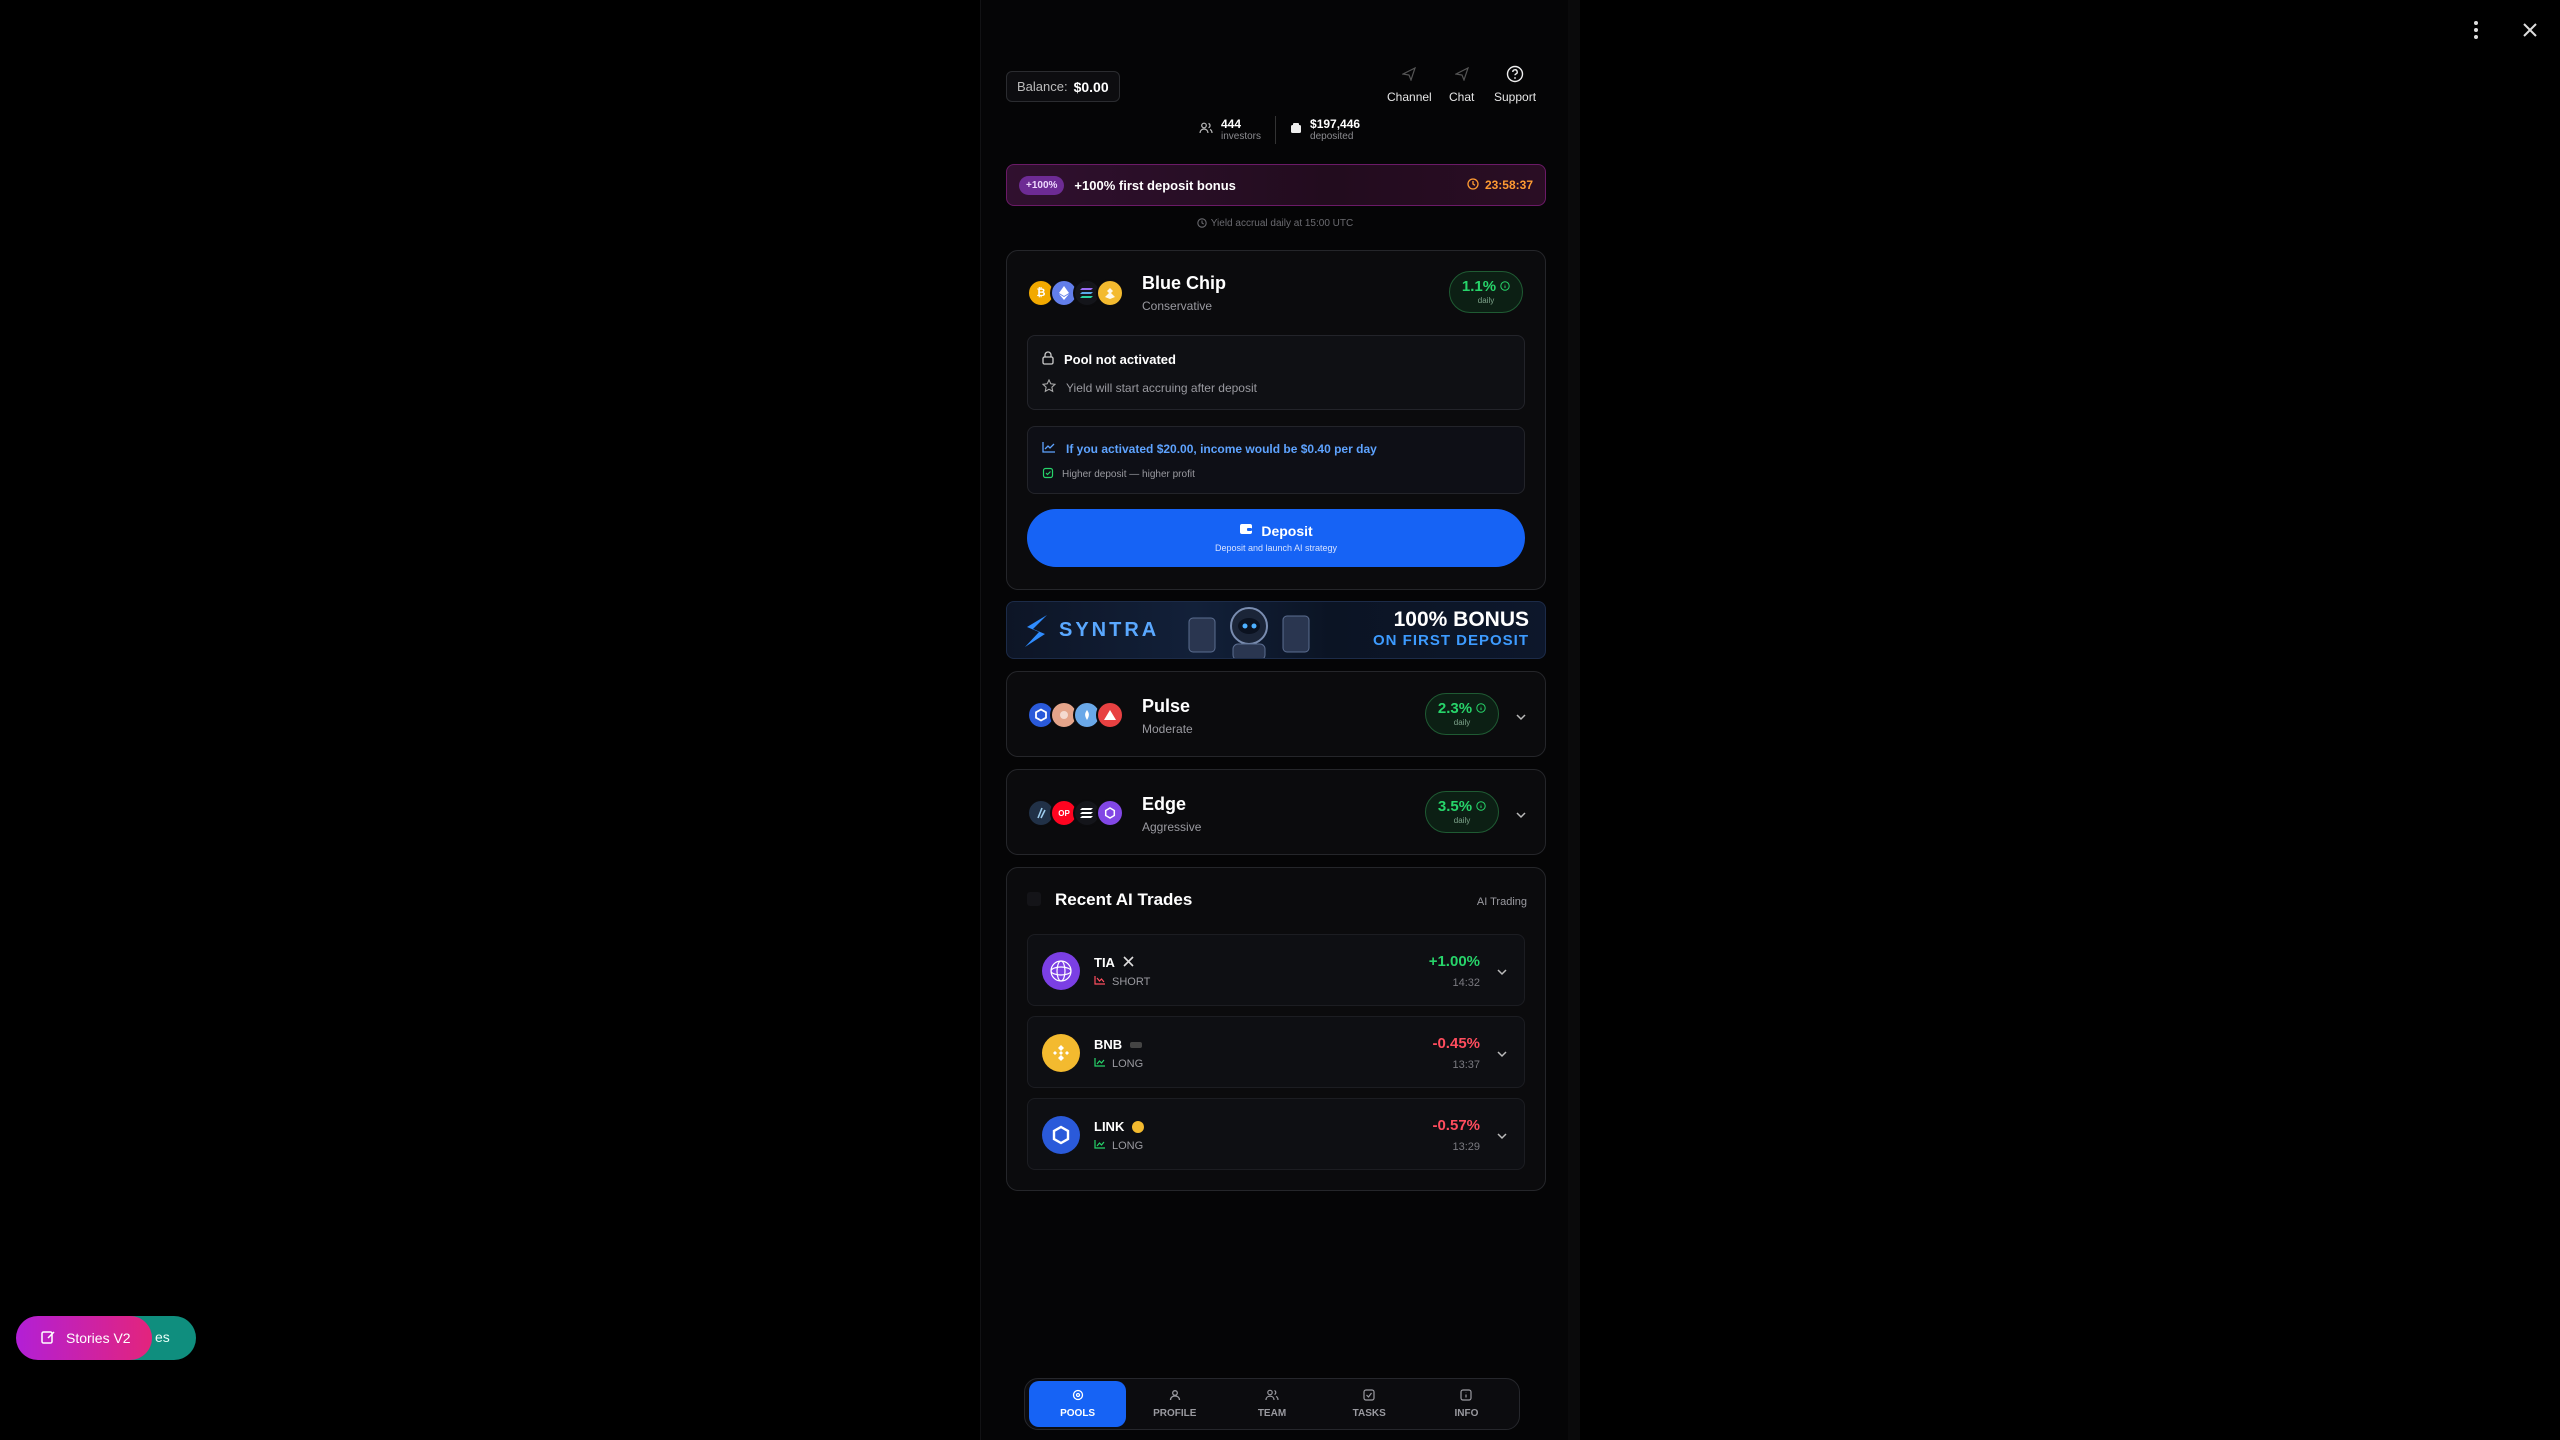 The image size is (2560, 1440). I want to click on pool-coin-stack: OP, so click(1075, 813).